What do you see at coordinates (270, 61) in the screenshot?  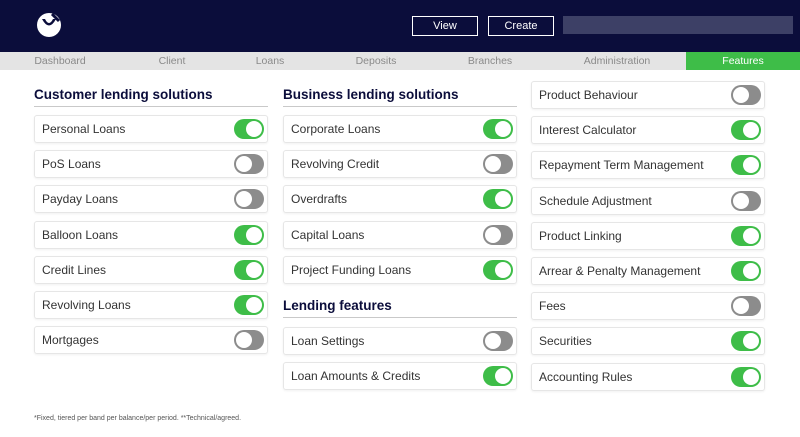 I see `nav-loans: Loans` at bounding box center [270, 61].